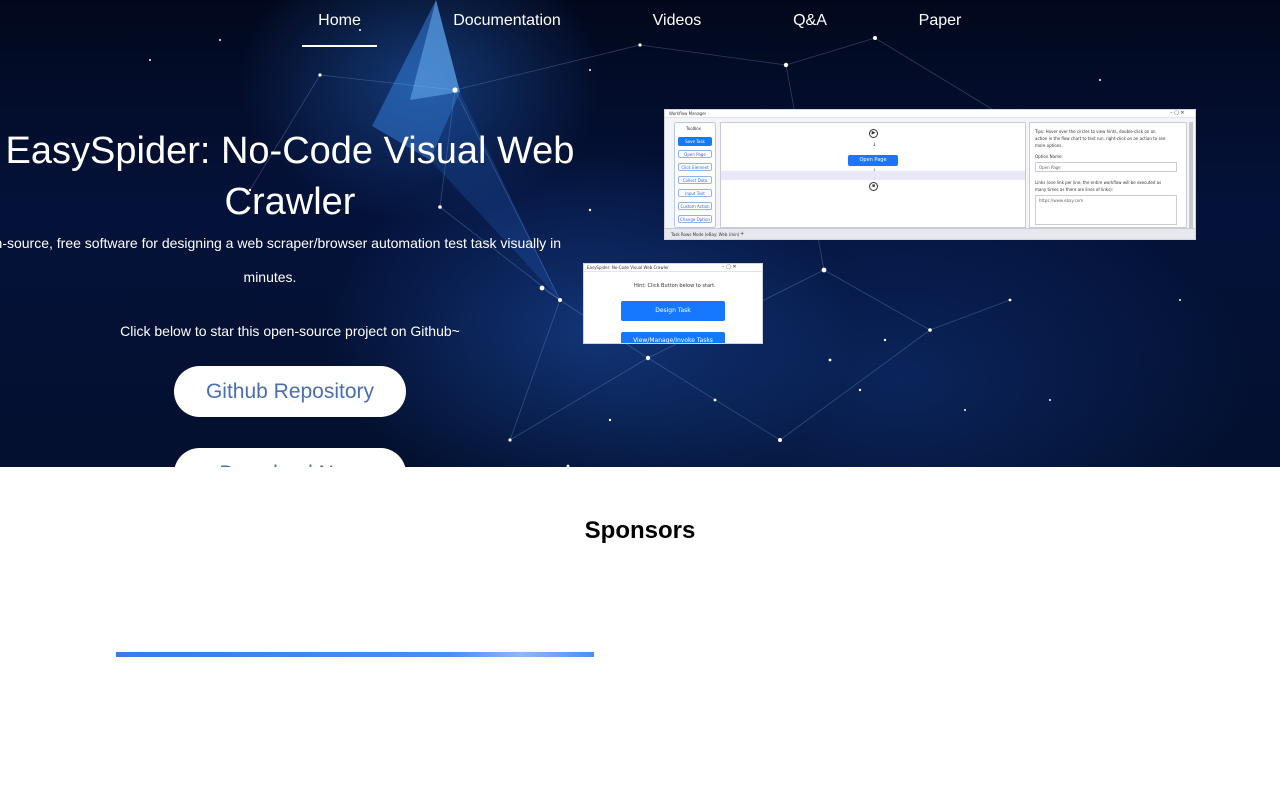 The height and width of the screenshot is (800, 1280). I want to click on hero-title: EasySpider: No-Code Visual Web Crawler, so click(290, 176).